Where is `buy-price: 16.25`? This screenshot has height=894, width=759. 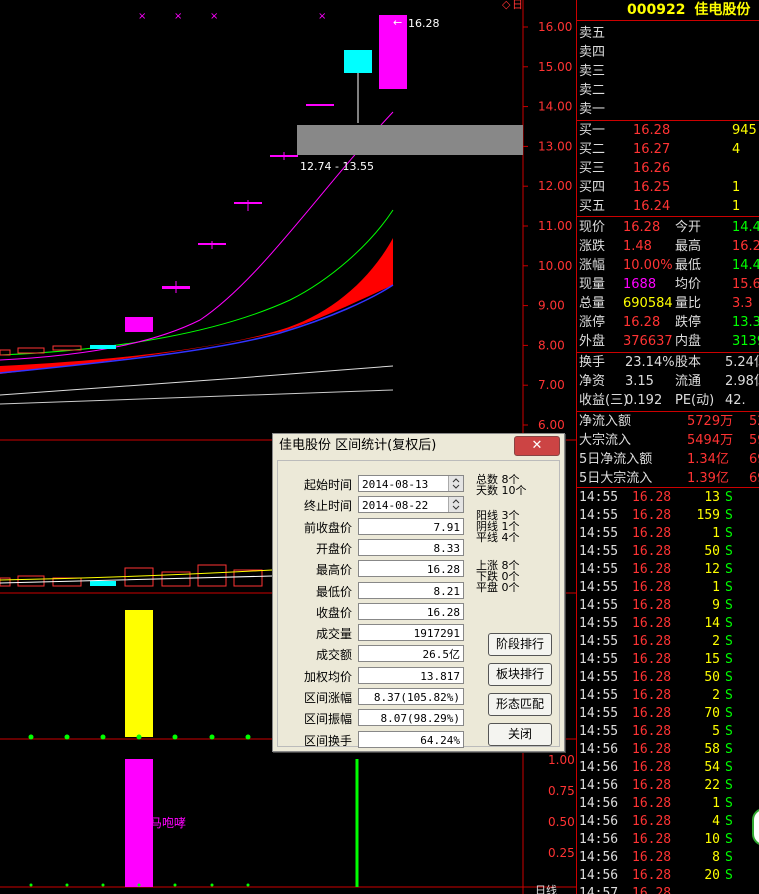
buy-price: 16.25 is located at coordinates (652, 187).